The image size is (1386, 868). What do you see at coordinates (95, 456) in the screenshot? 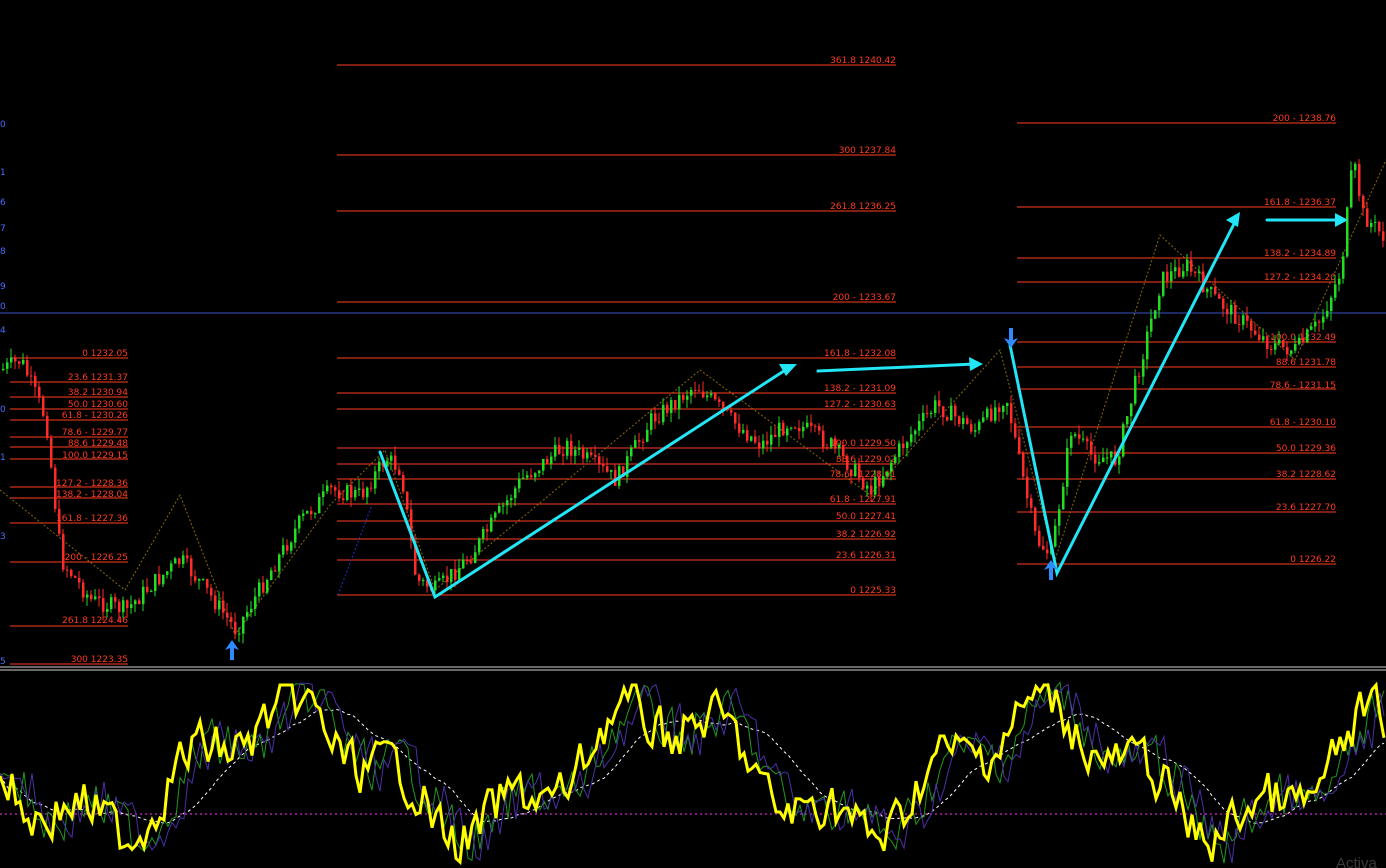
I see `fib-level-label: 100.0 1229.15` at bounding box center [95, 456].